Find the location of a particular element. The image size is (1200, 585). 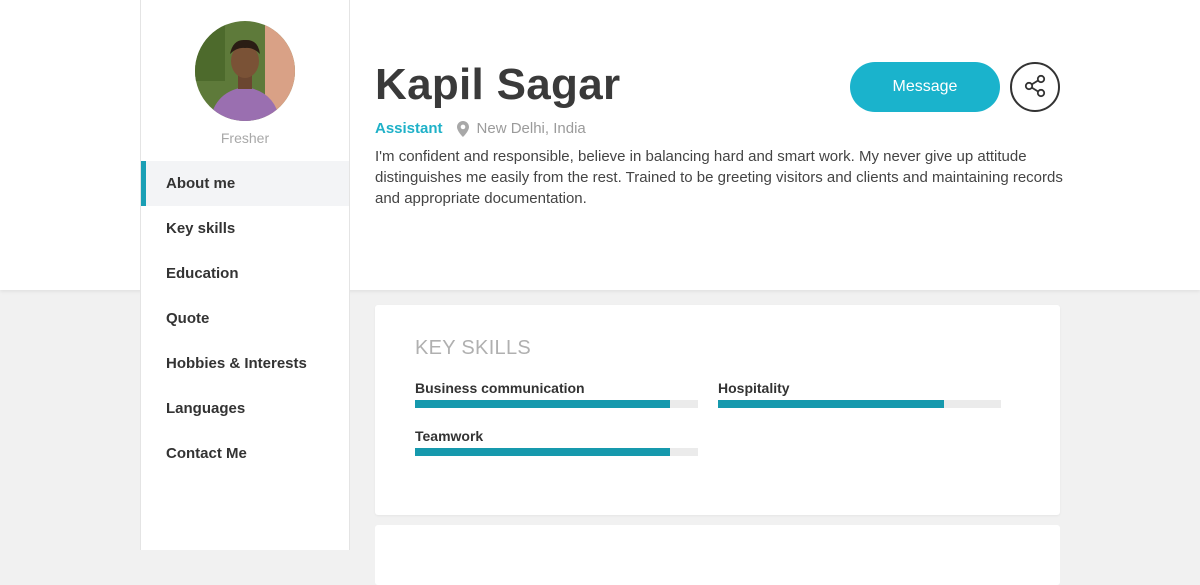

avatar is located at coordinates (245, 71).